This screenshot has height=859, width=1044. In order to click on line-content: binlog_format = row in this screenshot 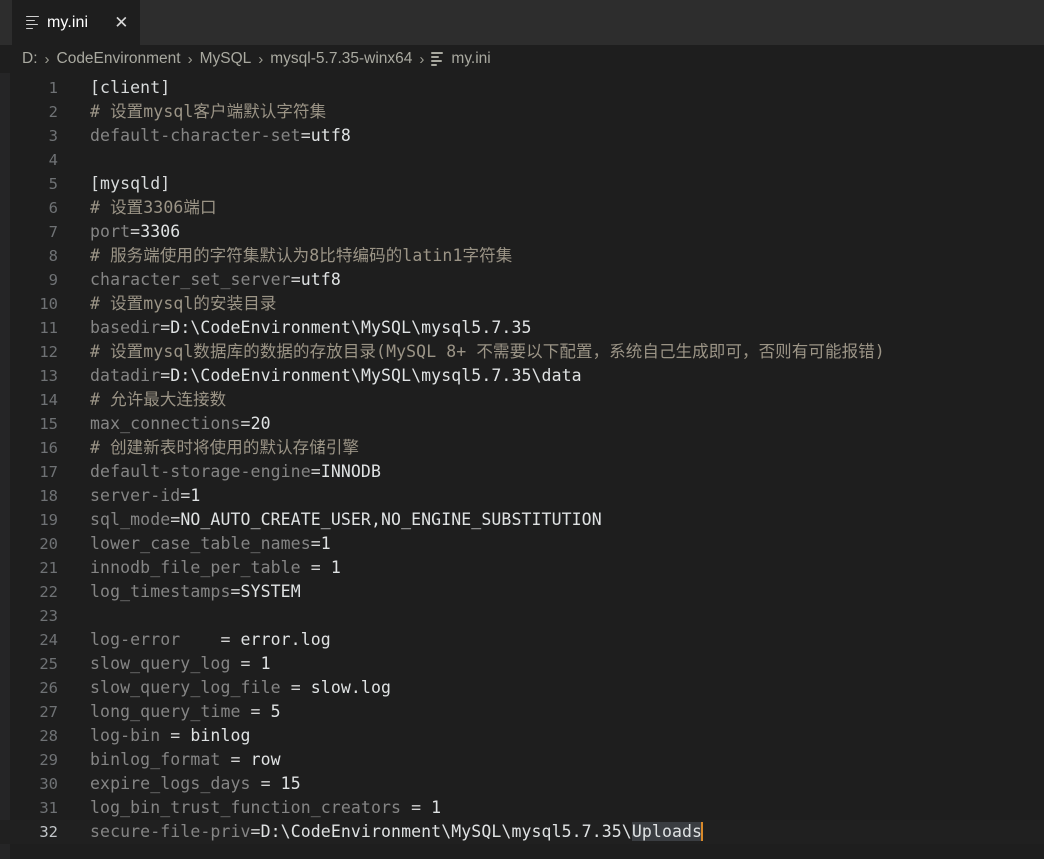, I will do `click(169, 760)`.